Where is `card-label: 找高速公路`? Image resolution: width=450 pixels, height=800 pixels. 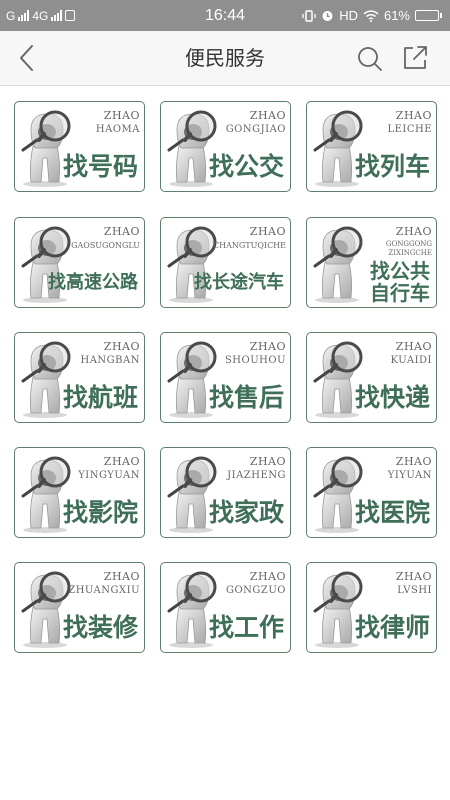
card-label: 找高速公路 is located at coordinates (93, 282).